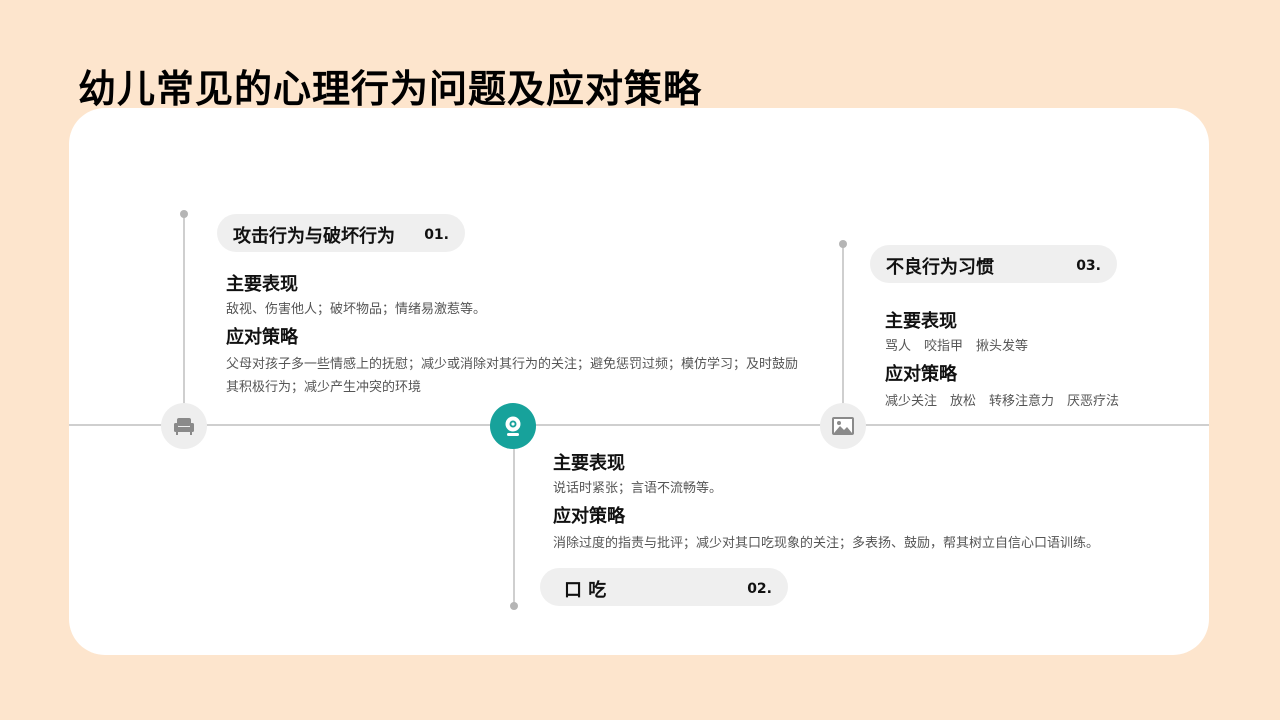  What do you see at coordinates (589, 516) in the screenshot?
I see `item-2-heading-strategy: 应对策略` at bounding box center [589, 516].